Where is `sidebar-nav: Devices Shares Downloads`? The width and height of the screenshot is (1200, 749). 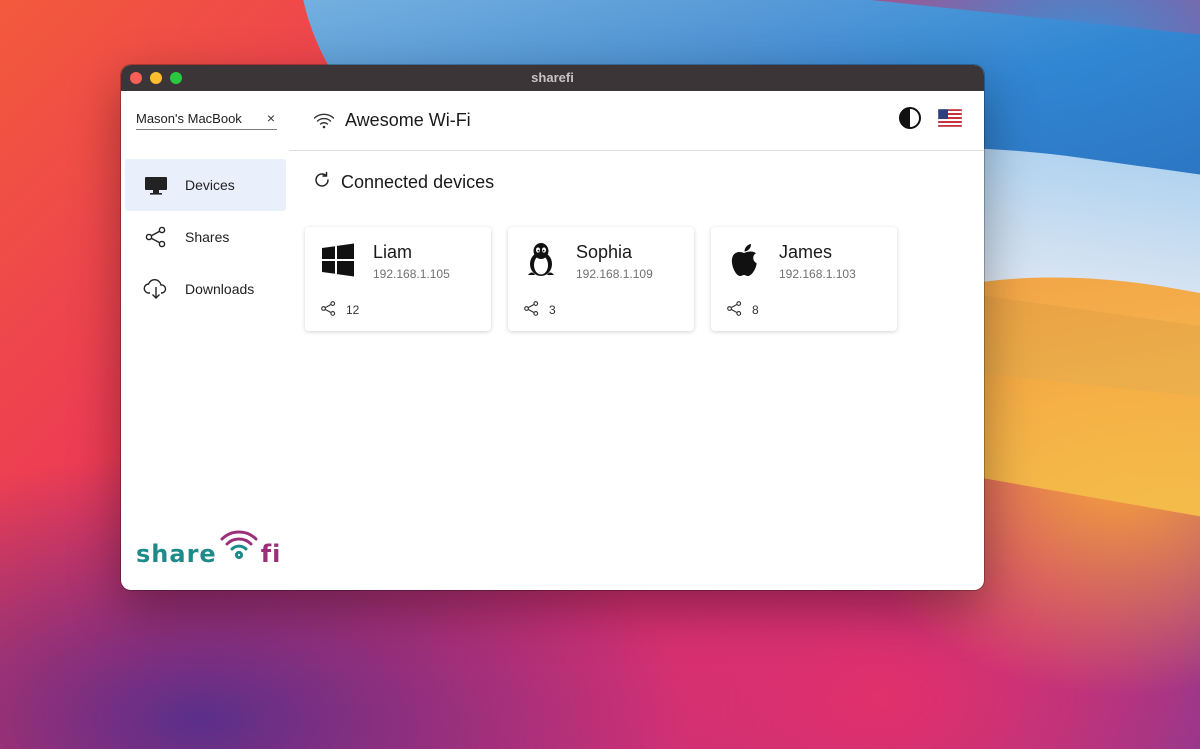 sidebar-nav: Devices Shares Downloads is located at coordinates (205, 237).